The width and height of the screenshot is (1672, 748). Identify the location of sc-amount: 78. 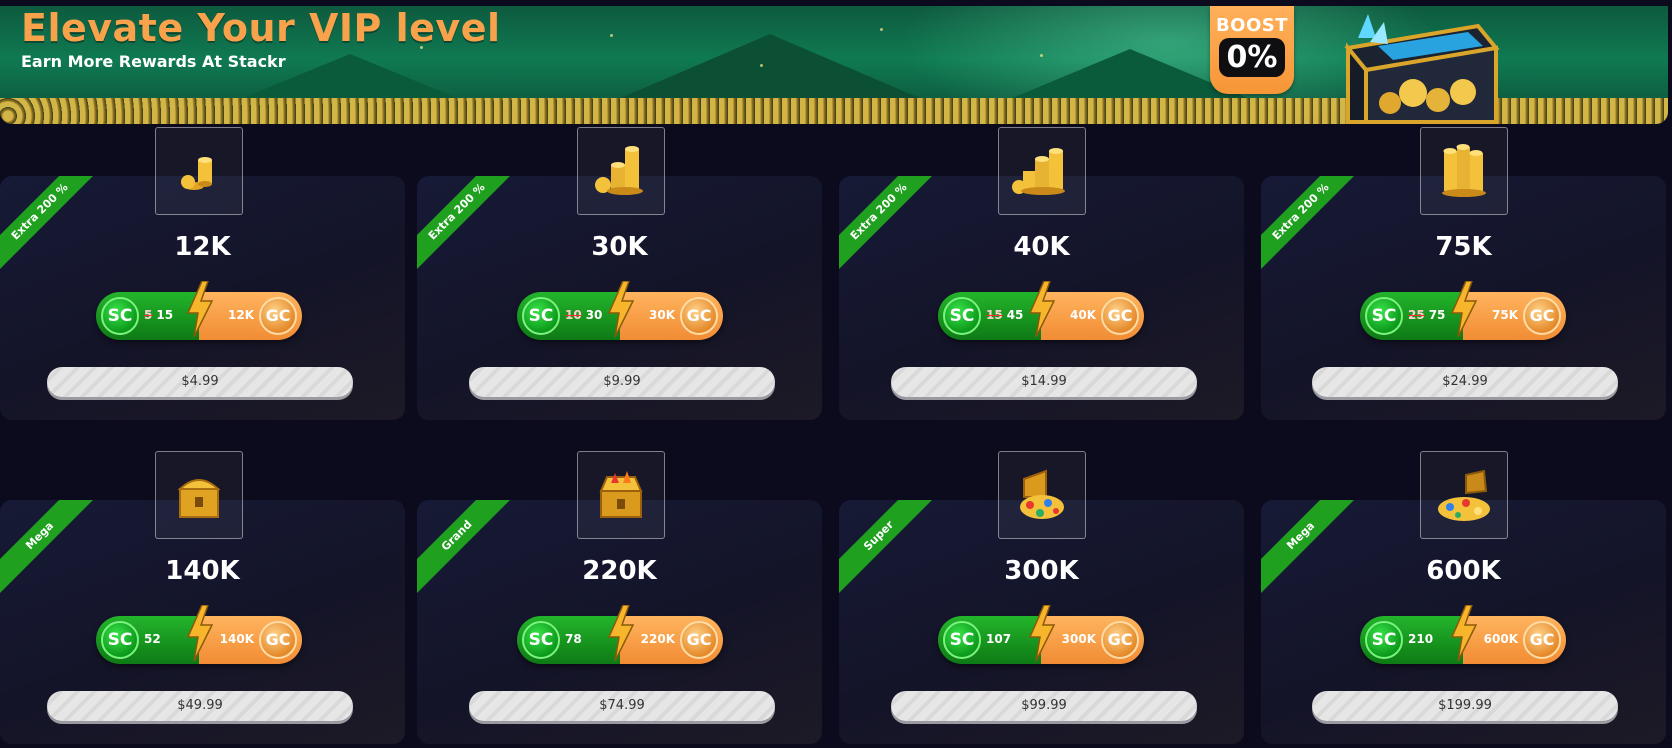
(573, 639).